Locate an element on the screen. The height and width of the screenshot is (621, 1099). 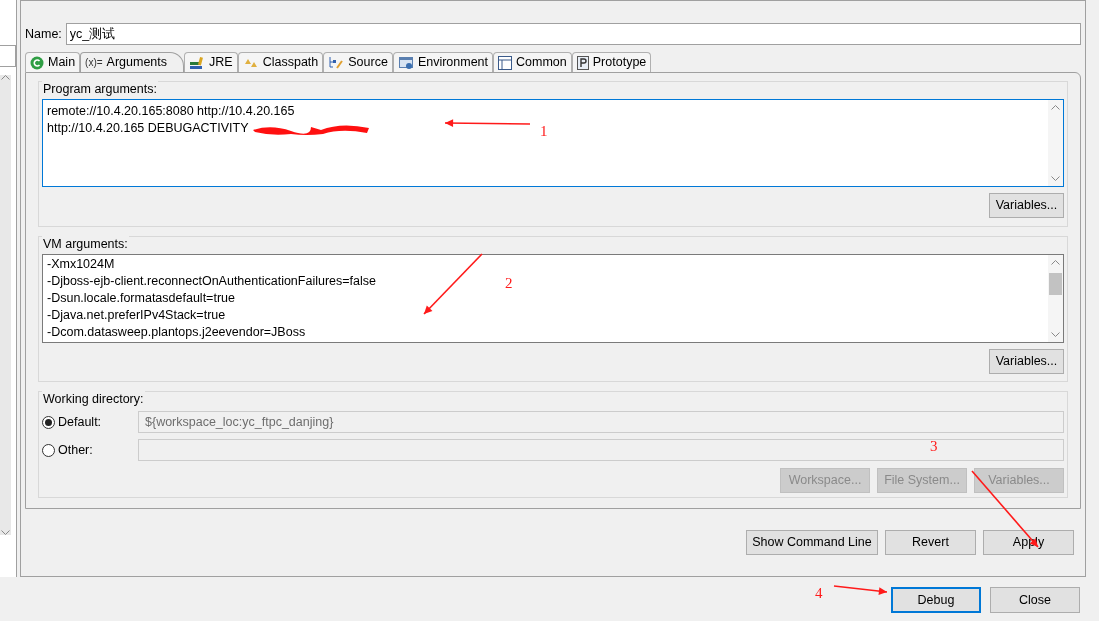
annotation-number: 1 is located at coordinates (544, 131).